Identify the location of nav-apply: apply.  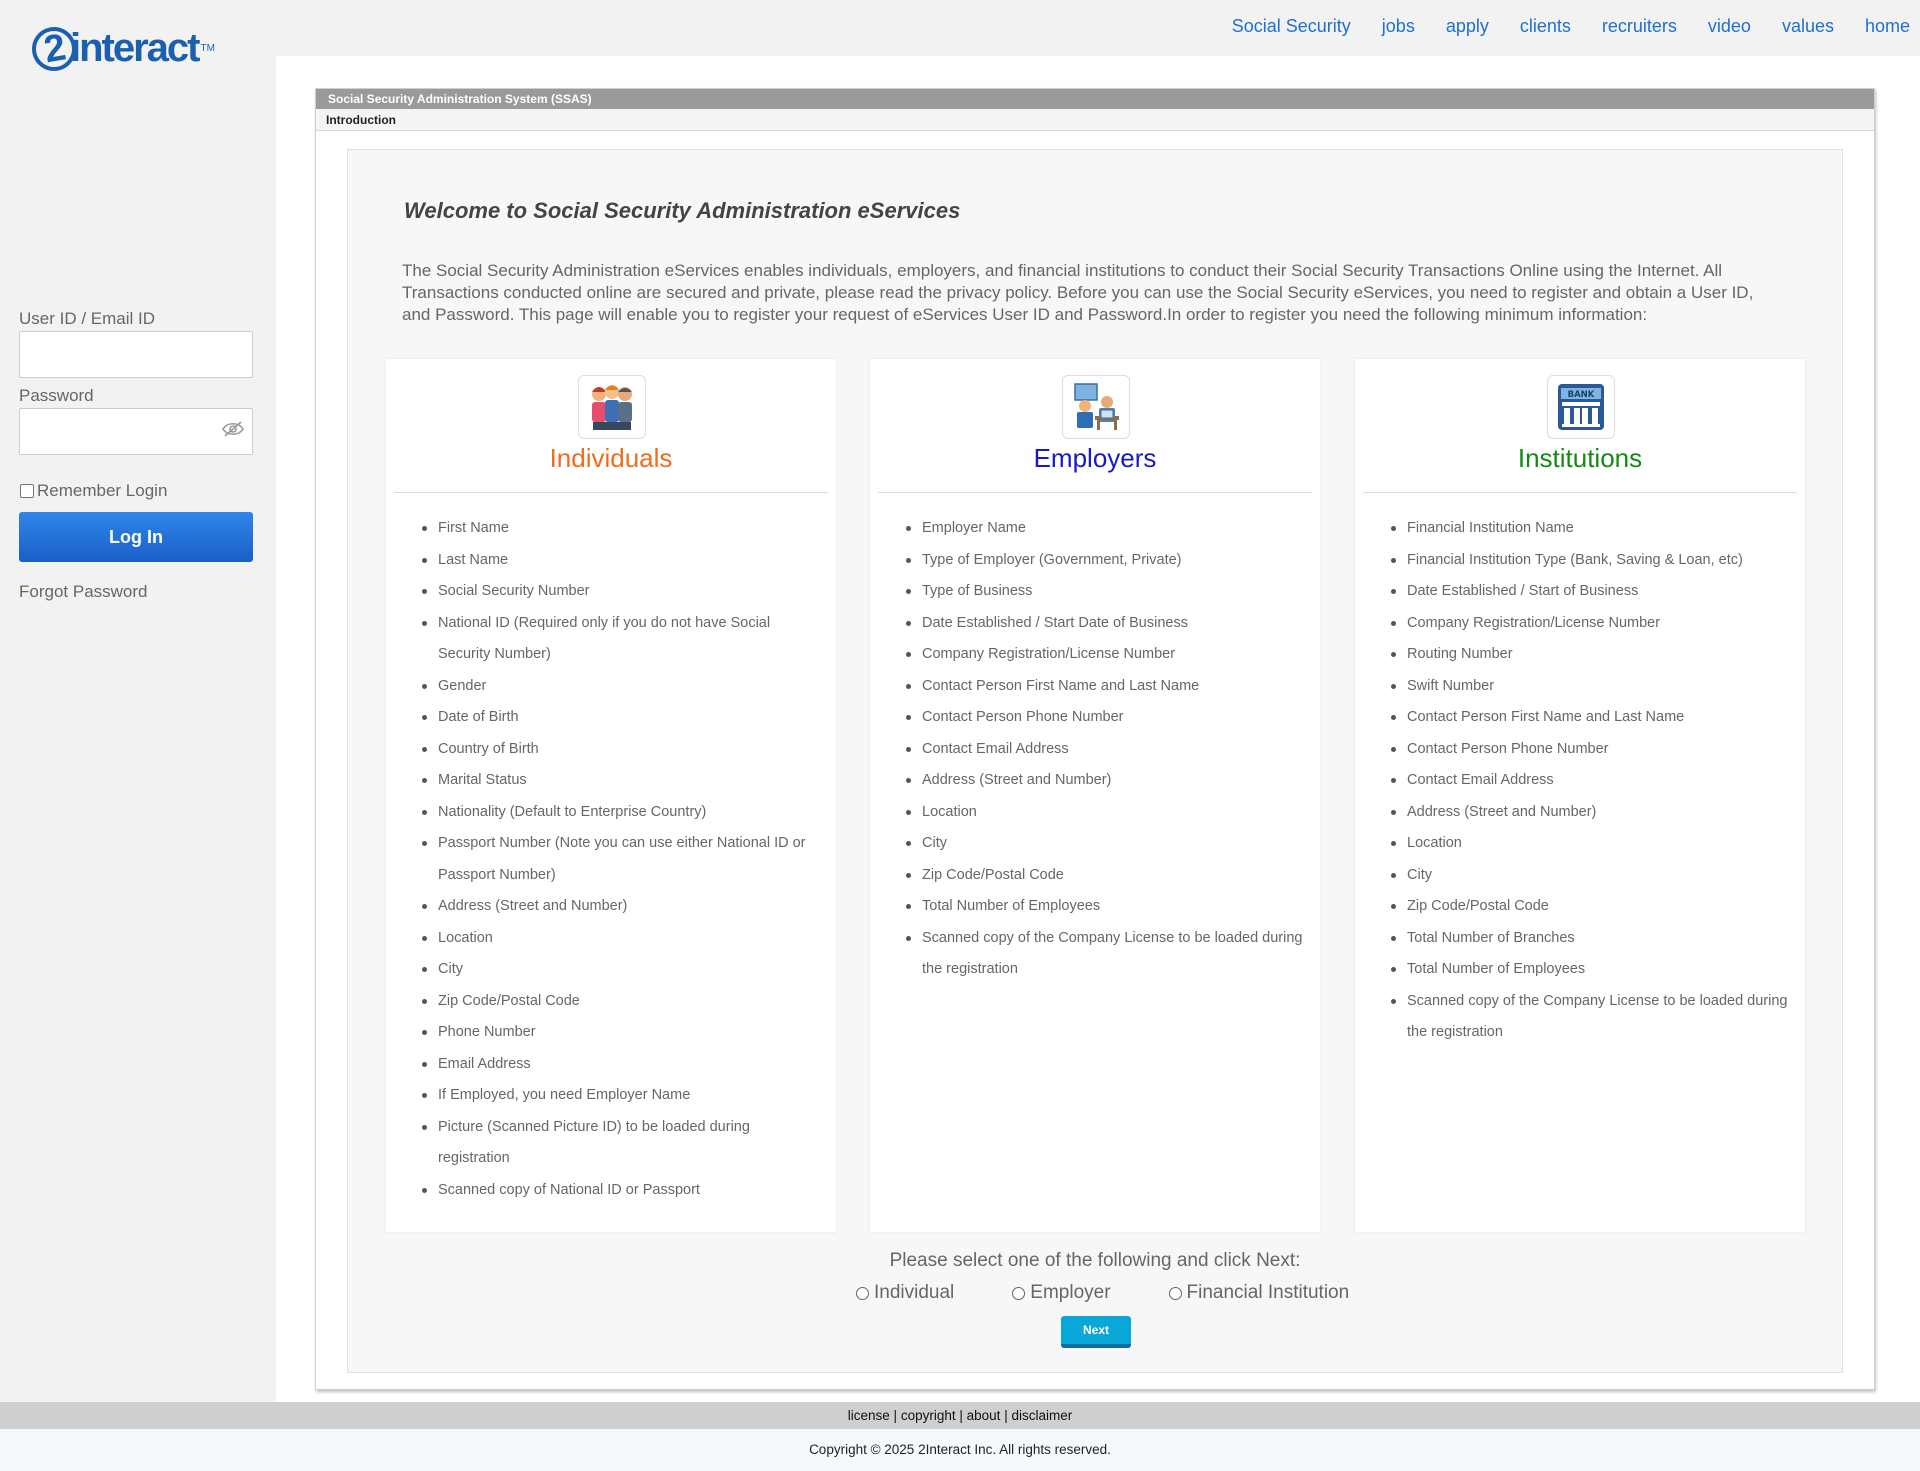
(1467, 26).